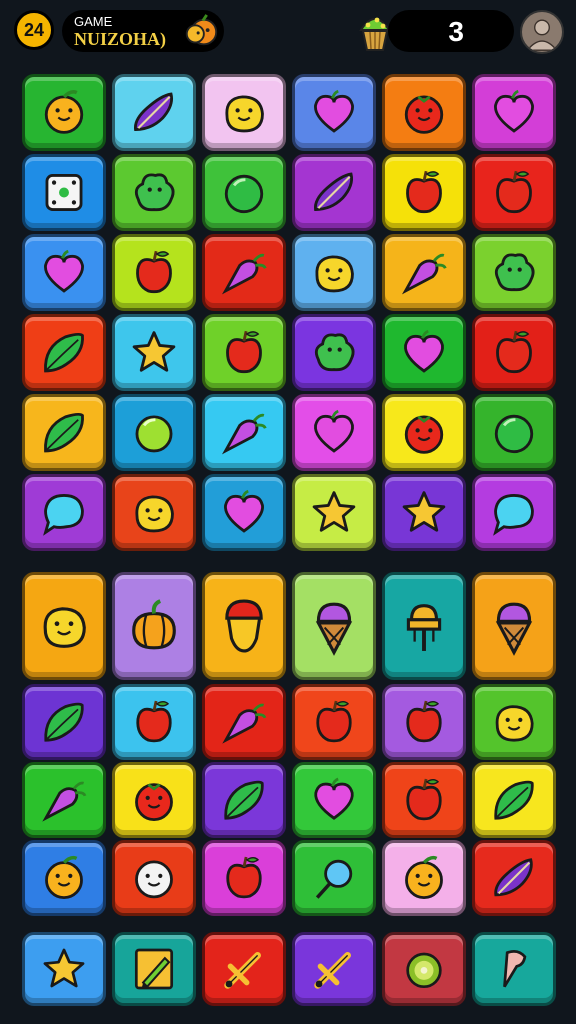 This screenshot has height=1024, width=576. What do you see at coordinates (334, 192) in the screenshot?
I see `tile-r2-c4` at bounding box center [334, 192].